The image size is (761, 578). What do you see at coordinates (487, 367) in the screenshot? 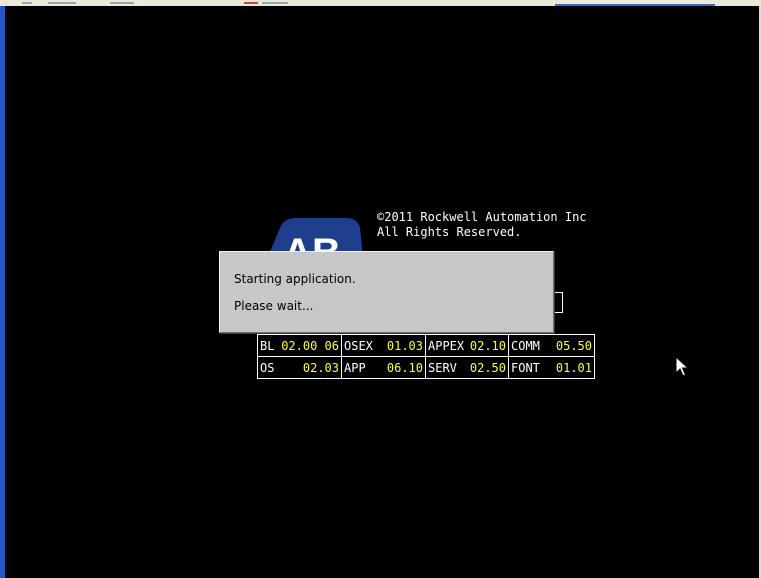
I see `version-value: 02.50` at bounding box center [487, 367].